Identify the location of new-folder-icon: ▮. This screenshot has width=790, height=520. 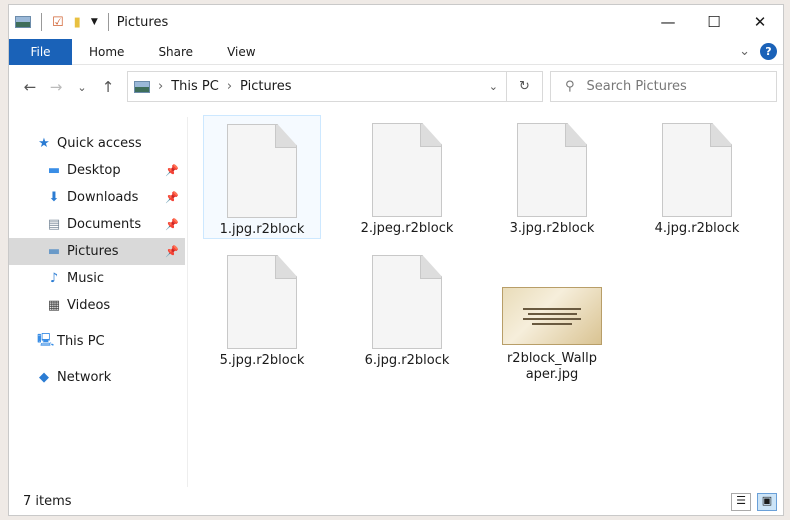
(77, 22).